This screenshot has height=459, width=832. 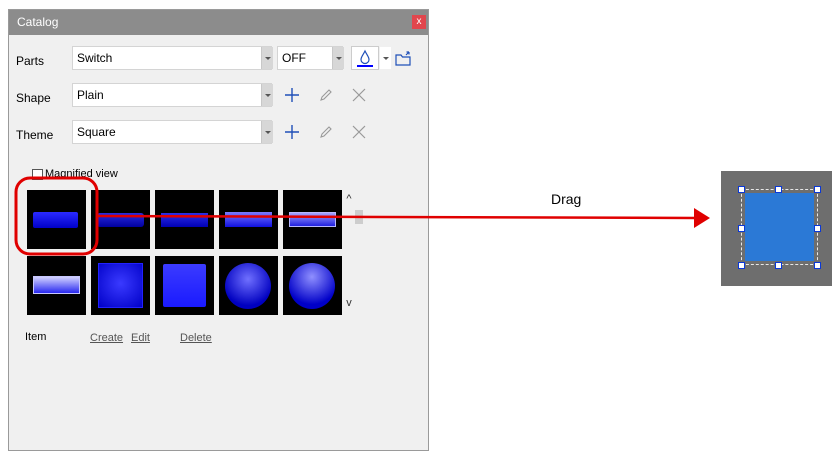 I want to click on gallery-scroll-down: v, so click(x=349, y=303).